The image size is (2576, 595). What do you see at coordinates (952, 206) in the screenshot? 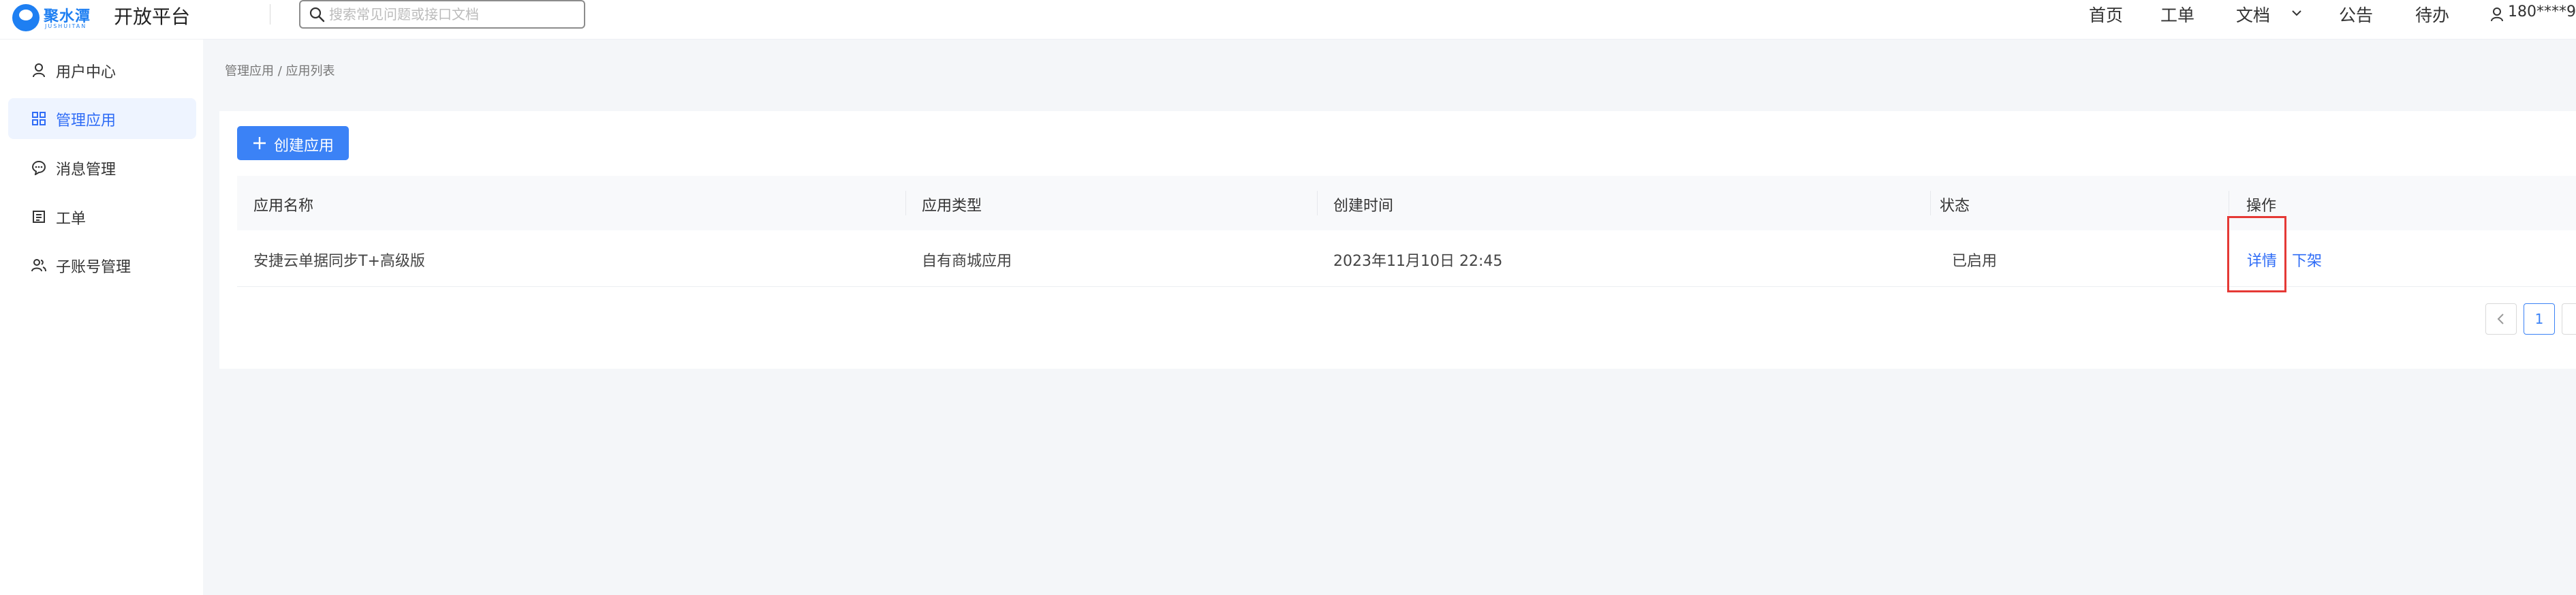
I see `column-header-type: 应用类型` at bounding box center [952, 206].